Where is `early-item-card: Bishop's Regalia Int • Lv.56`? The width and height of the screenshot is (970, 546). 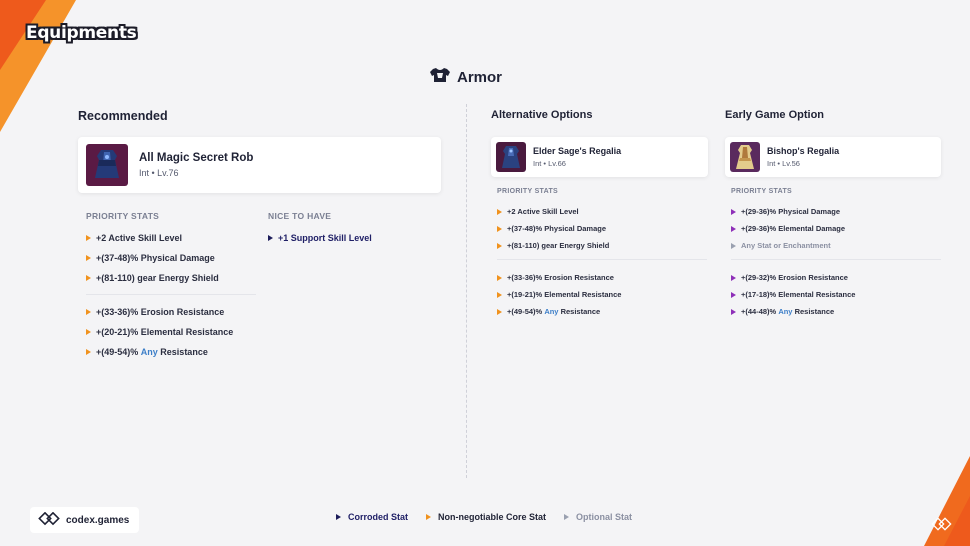 early-item-card: Bishop's Regalia Int • Lv.56 is located at coordinates (833, 157).